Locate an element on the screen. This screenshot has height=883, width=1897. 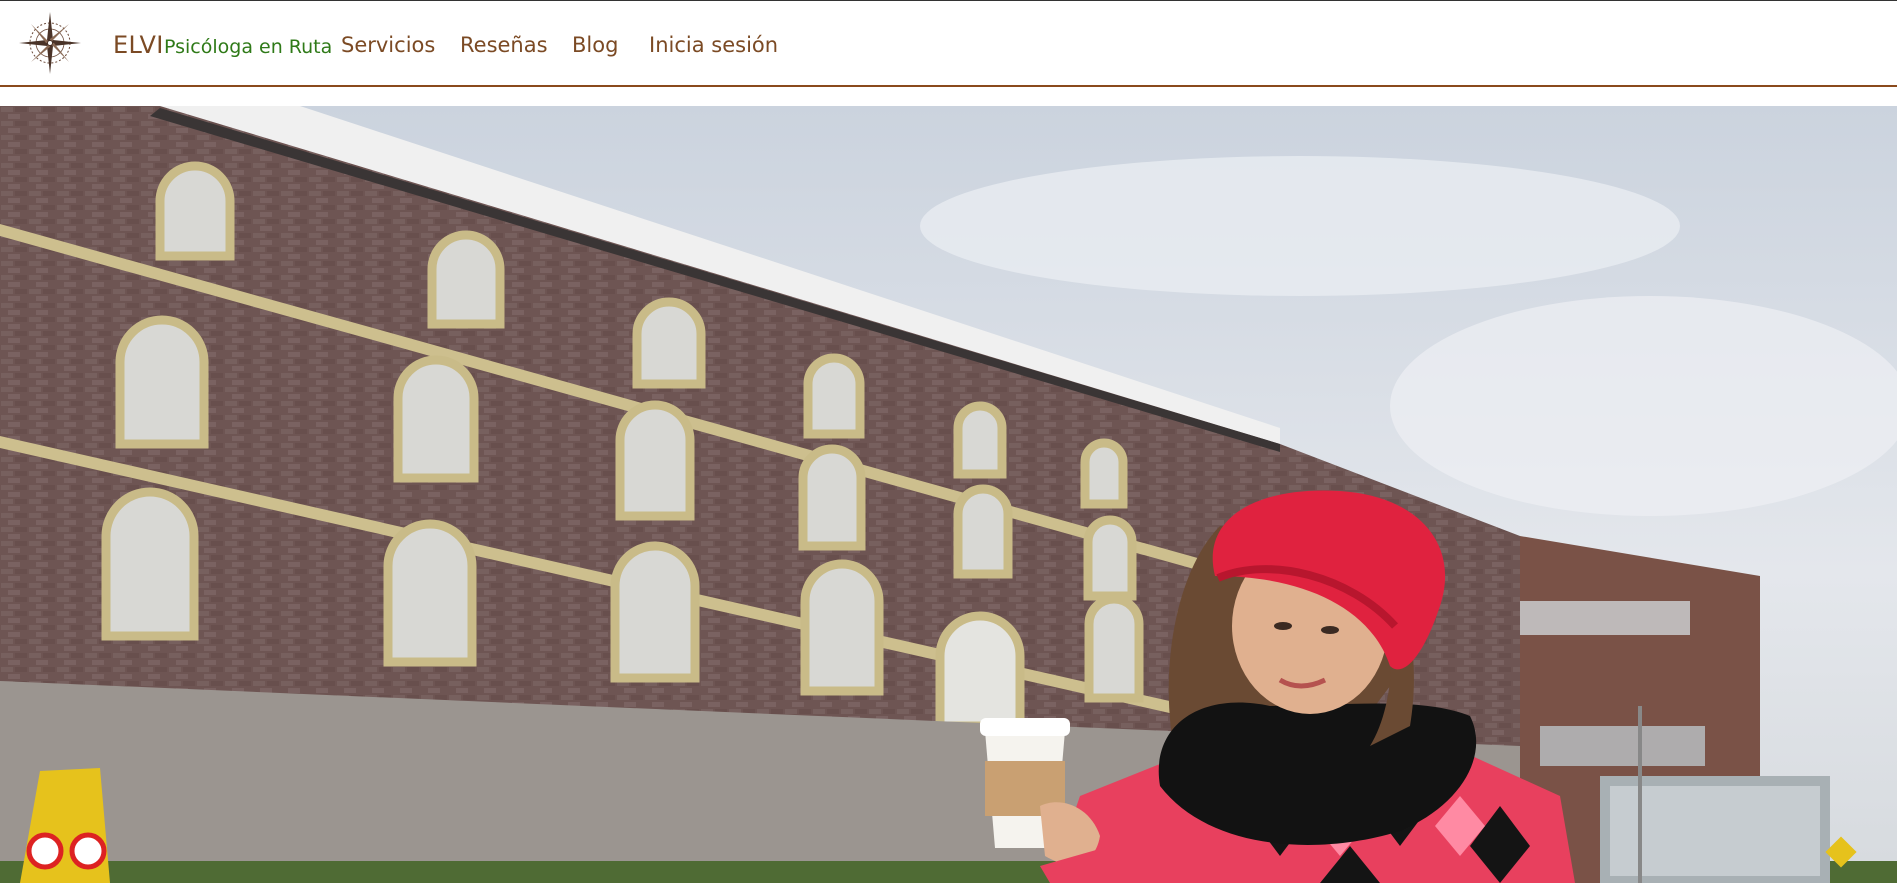
nav-item-servicios: Servicios is located at coordinates (388, 45).